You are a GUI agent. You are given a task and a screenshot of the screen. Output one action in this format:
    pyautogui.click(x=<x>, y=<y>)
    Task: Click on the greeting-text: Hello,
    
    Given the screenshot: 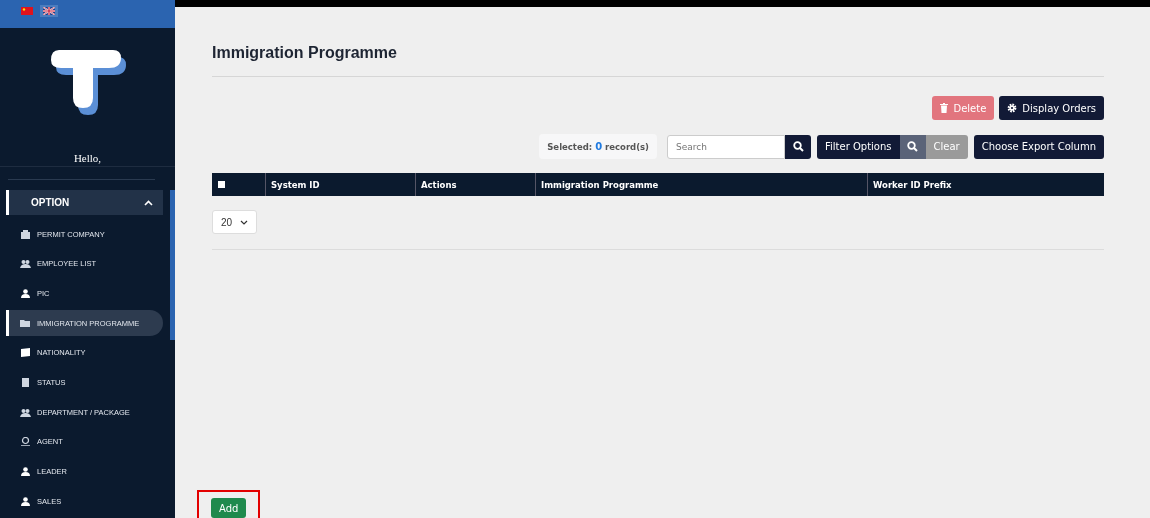 What is the action you would take?
    pyautogui.click(x=87, y=158)
    